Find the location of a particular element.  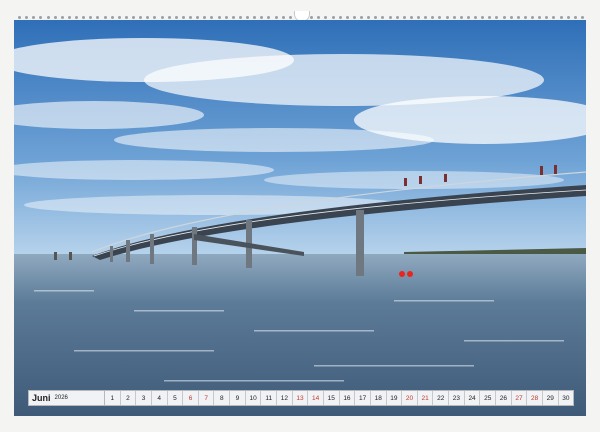

day-cell: 2 is located at coordinates (129, 398).